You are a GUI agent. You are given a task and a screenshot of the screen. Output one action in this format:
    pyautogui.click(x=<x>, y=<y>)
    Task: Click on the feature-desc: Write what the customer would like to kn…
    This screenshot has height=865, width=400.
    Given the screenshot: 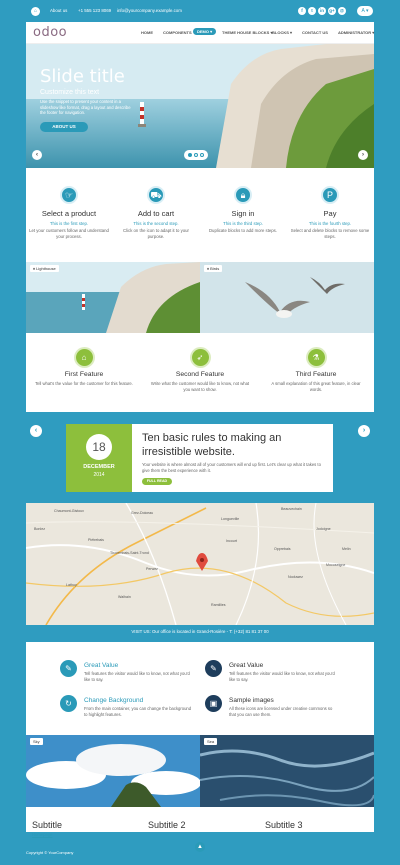 What is the action you would take?
    pyautogui.click(x=200, y=386)
    